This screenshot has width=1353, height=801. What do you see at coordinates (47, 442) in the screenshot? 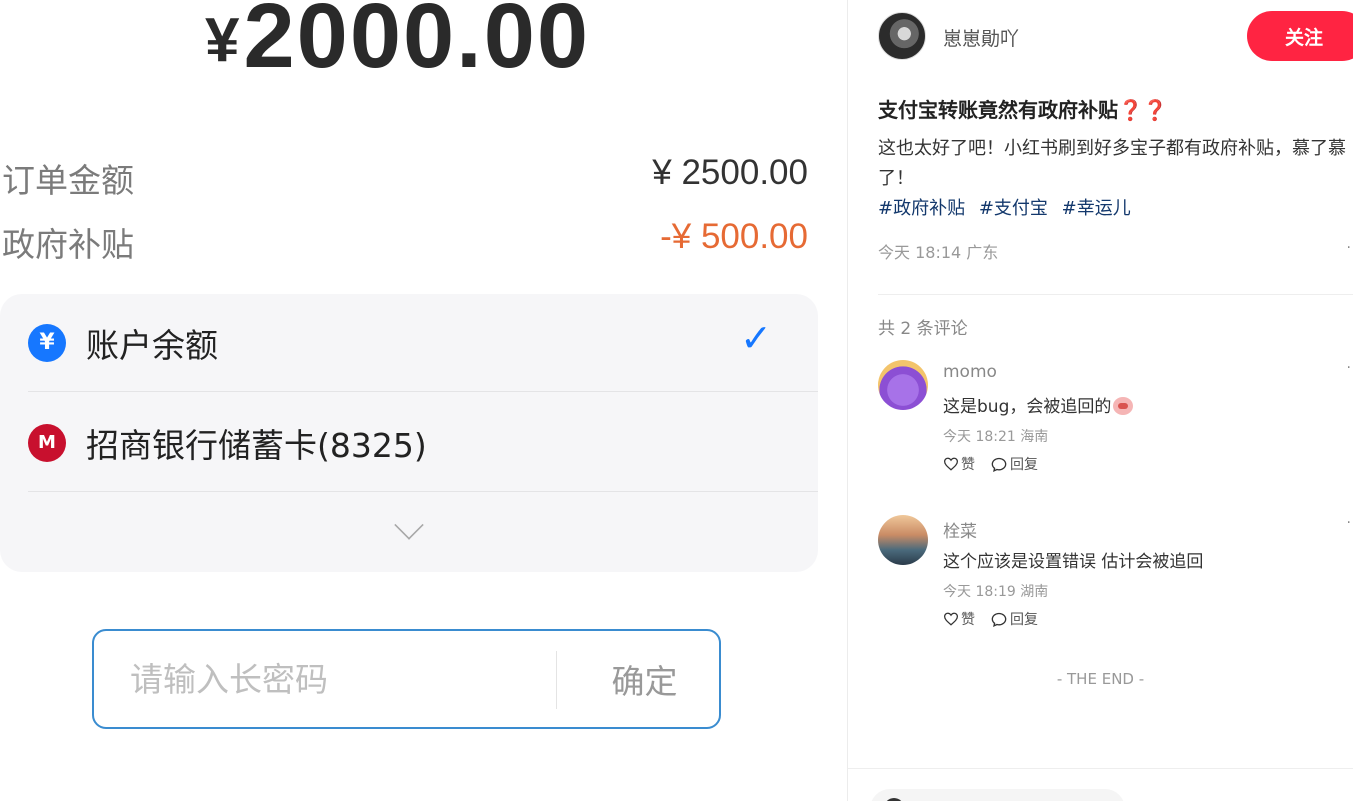
I see `cmb-bank-icon: M` at bounding box center [47, 442].